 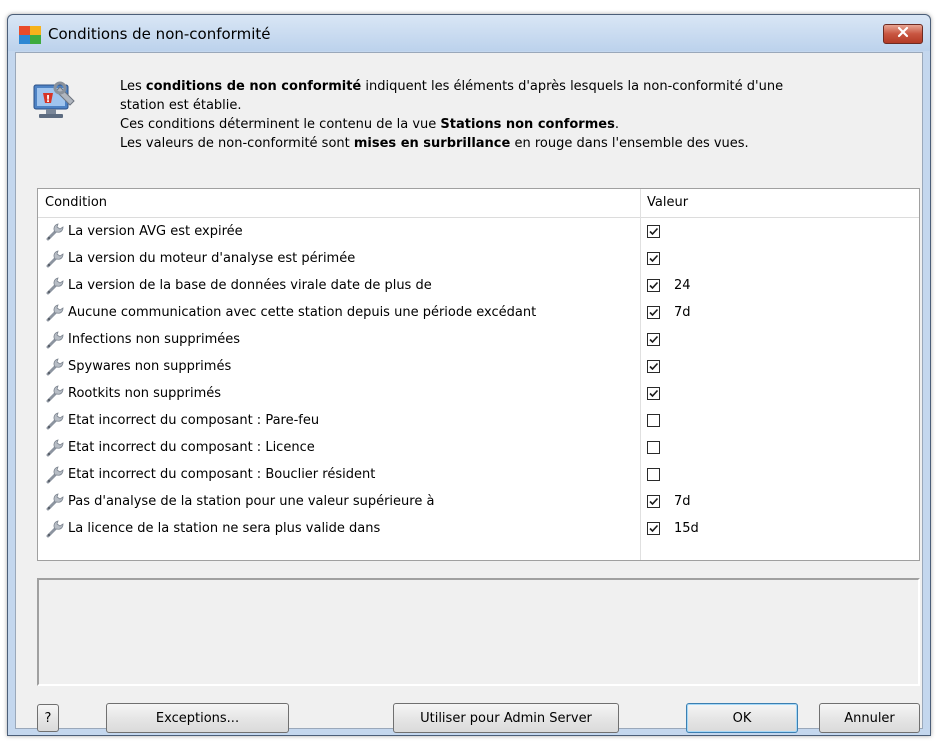 I want to click on table-row: Etat incorrect du composant : Pare-feu, so click(x=478, y=420).